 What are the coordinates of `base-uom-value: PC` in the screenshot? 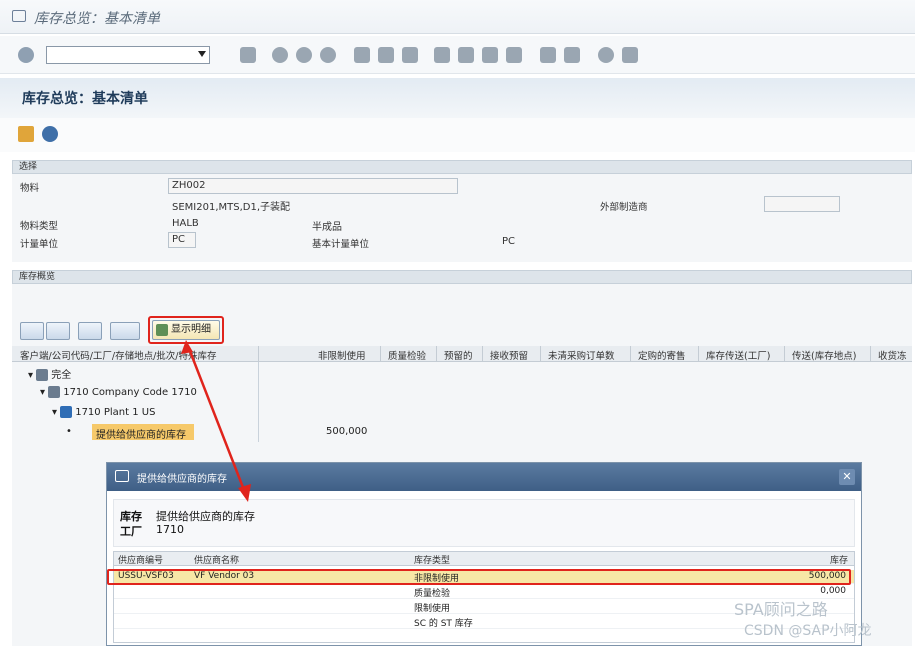 It's located at (509, 241).